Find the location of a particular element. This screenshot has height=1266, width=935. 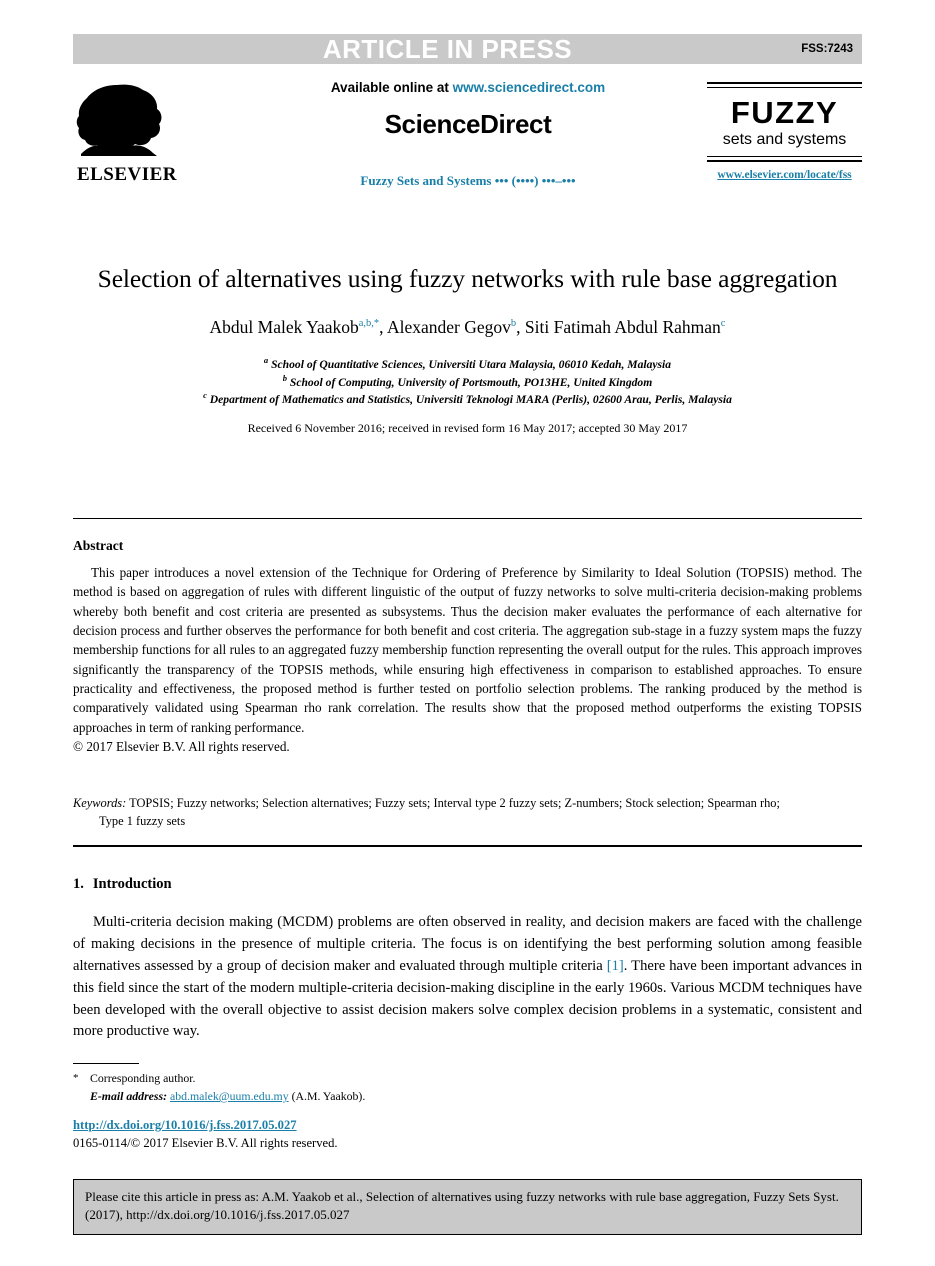

article-in-press-banner: ARTICLE IN PRESS FSS:7243 is located at coordinates (467, 49).